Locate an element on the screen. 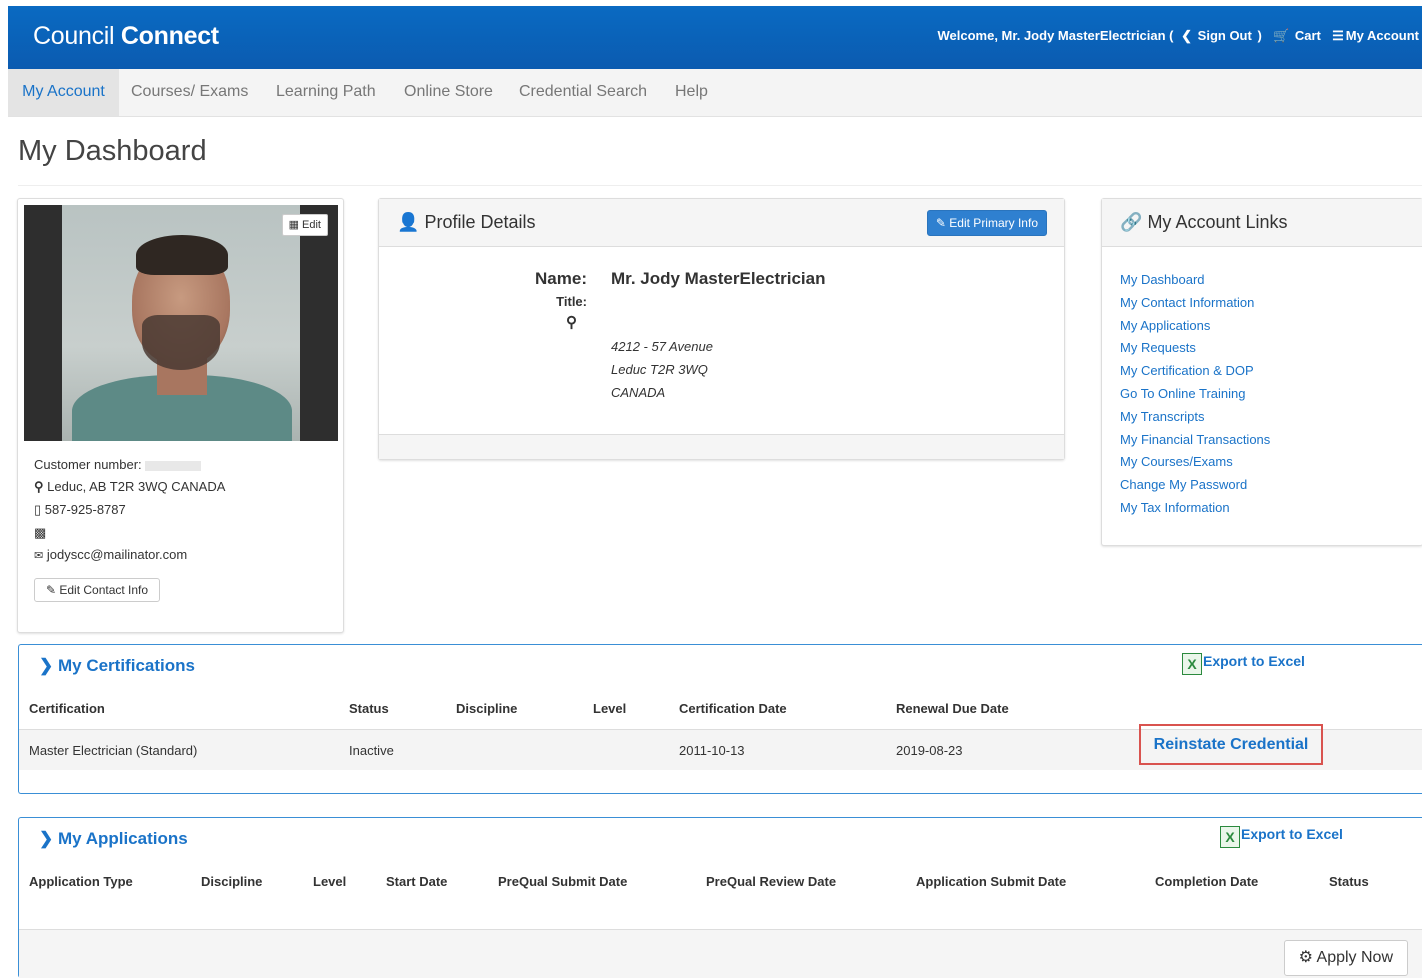 This screenshot has height=978, width=1422. applications-footer: ⚙ Apply Now is located at coordinates (720, 953).